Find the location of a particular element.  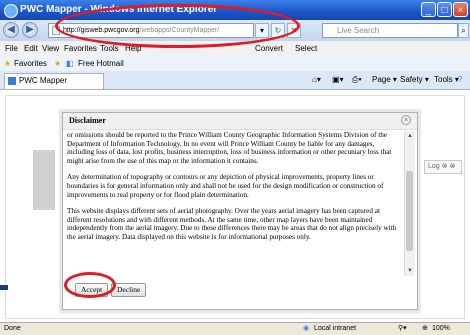

window-title: PWC Mapper - Windows Internet Explorer is located at coordinates (119, 9).